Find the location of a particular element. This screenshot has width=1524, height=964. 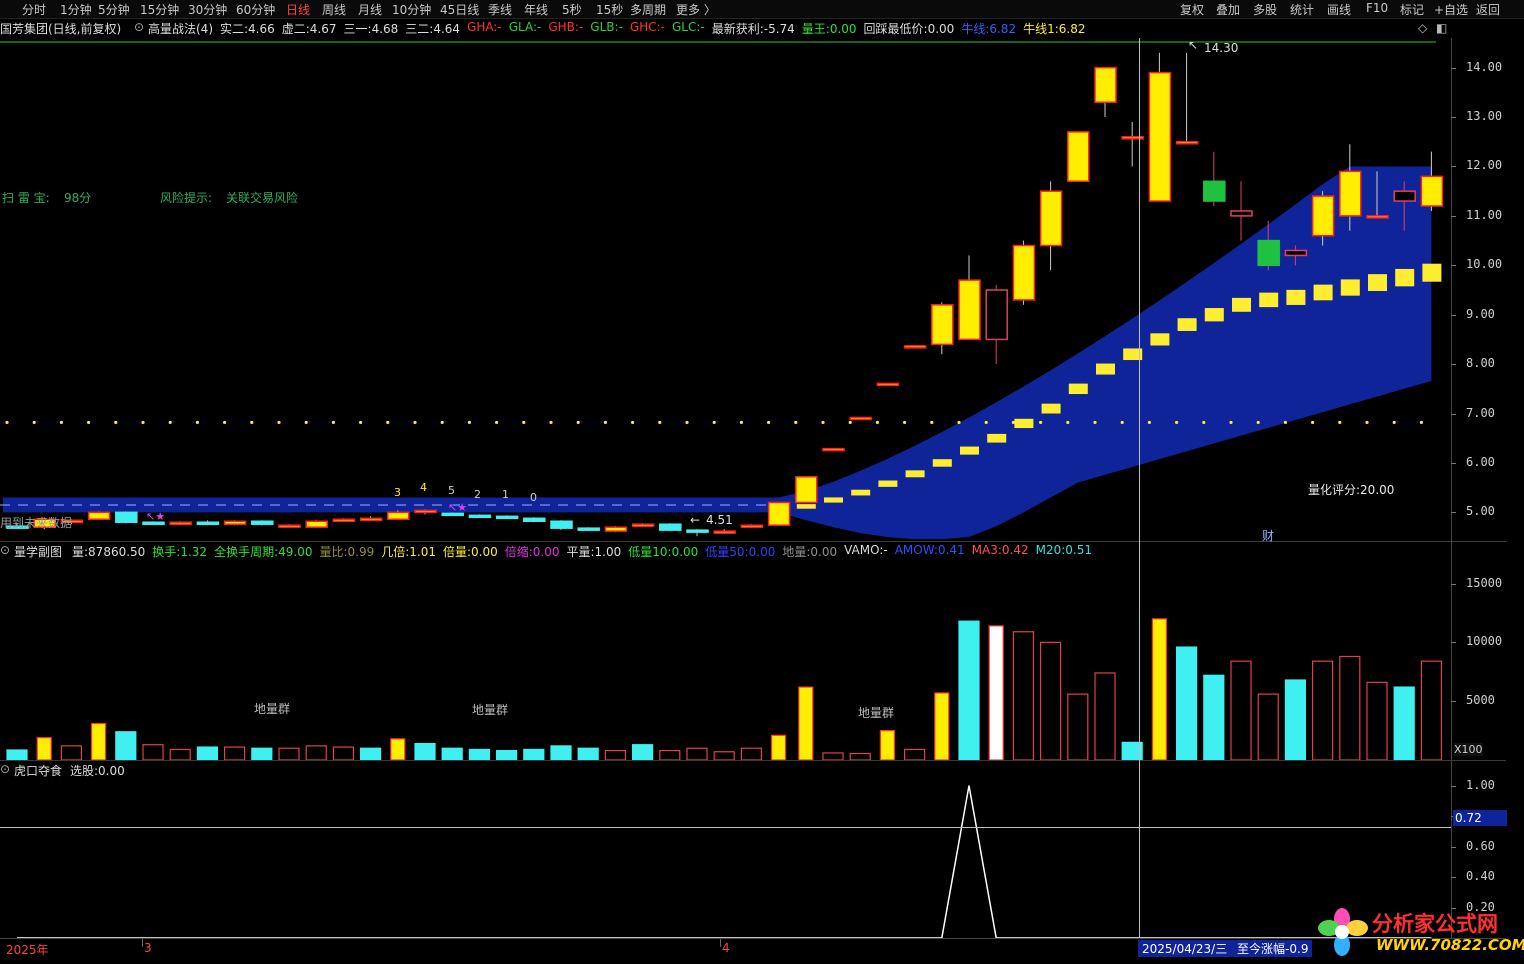

period-tab: 日线 is located at coordinates (298, 9).